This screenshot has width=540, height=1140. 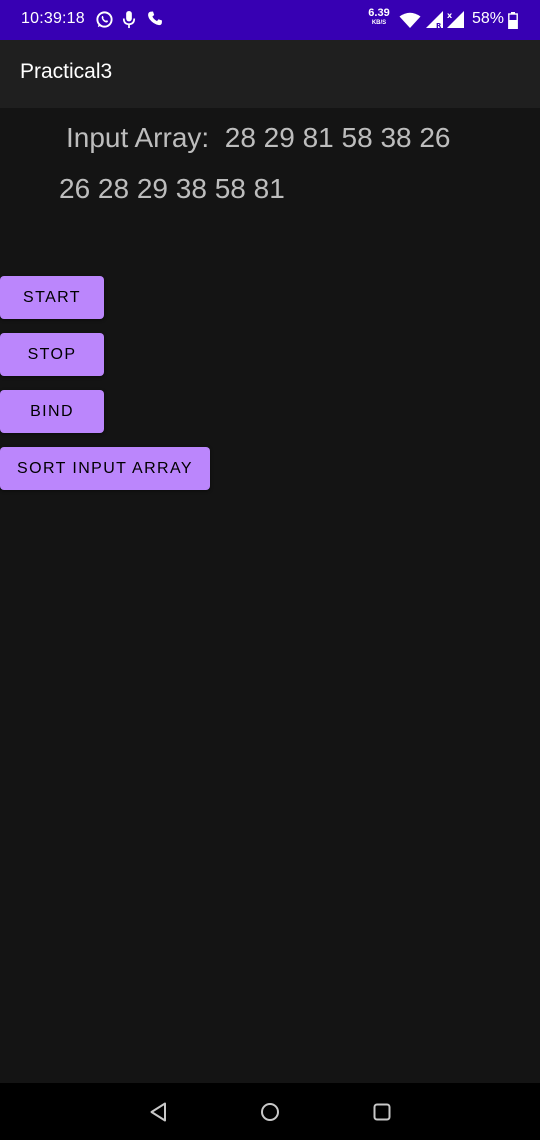 I want to click on start-button: START, so click(x=52, y=297).